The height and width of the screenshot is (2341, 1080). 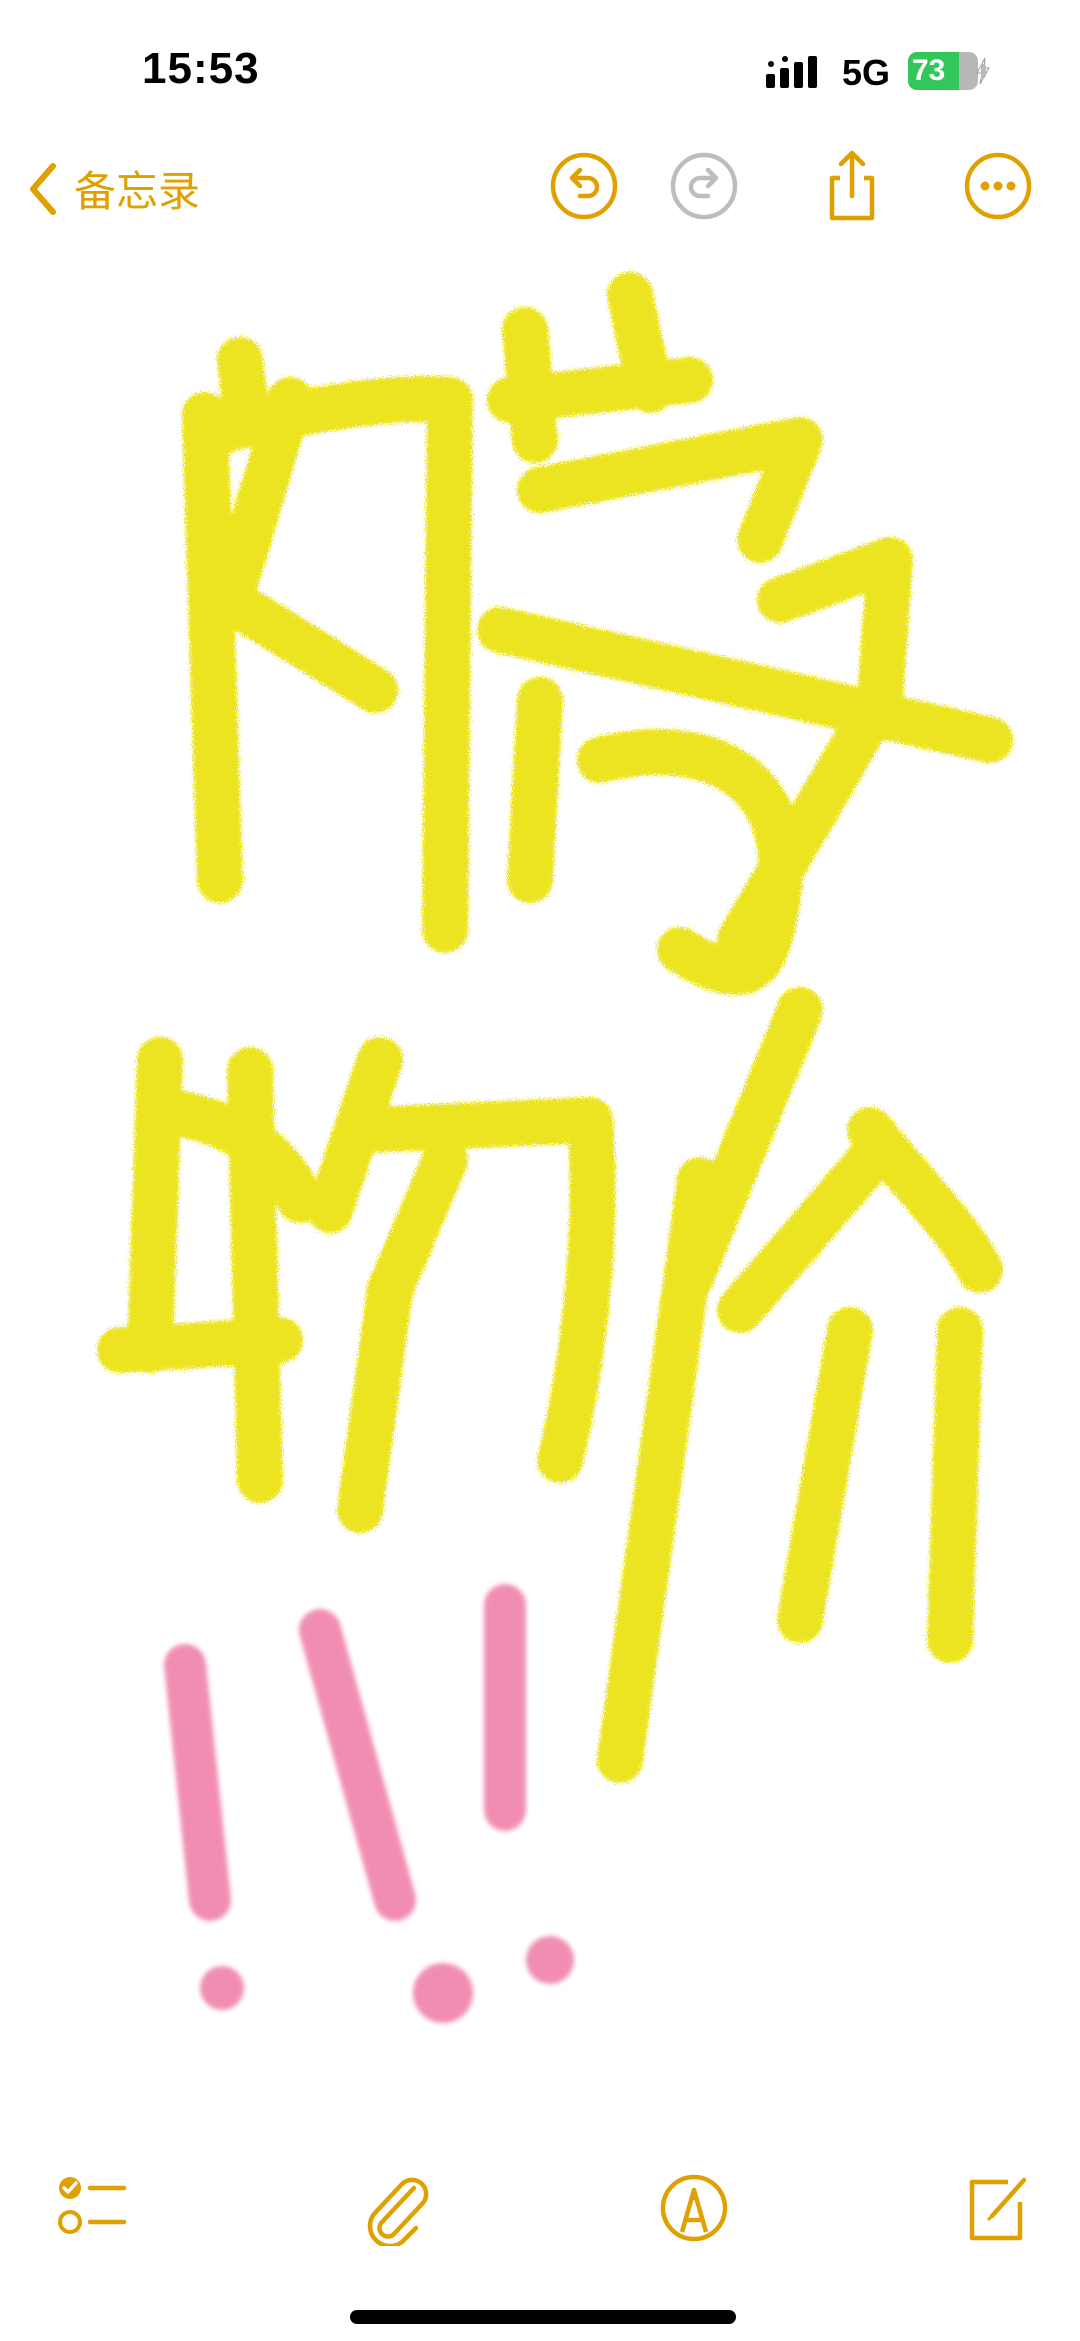 I want to click on back-button: 备忘录, so click(x=114, y=188).